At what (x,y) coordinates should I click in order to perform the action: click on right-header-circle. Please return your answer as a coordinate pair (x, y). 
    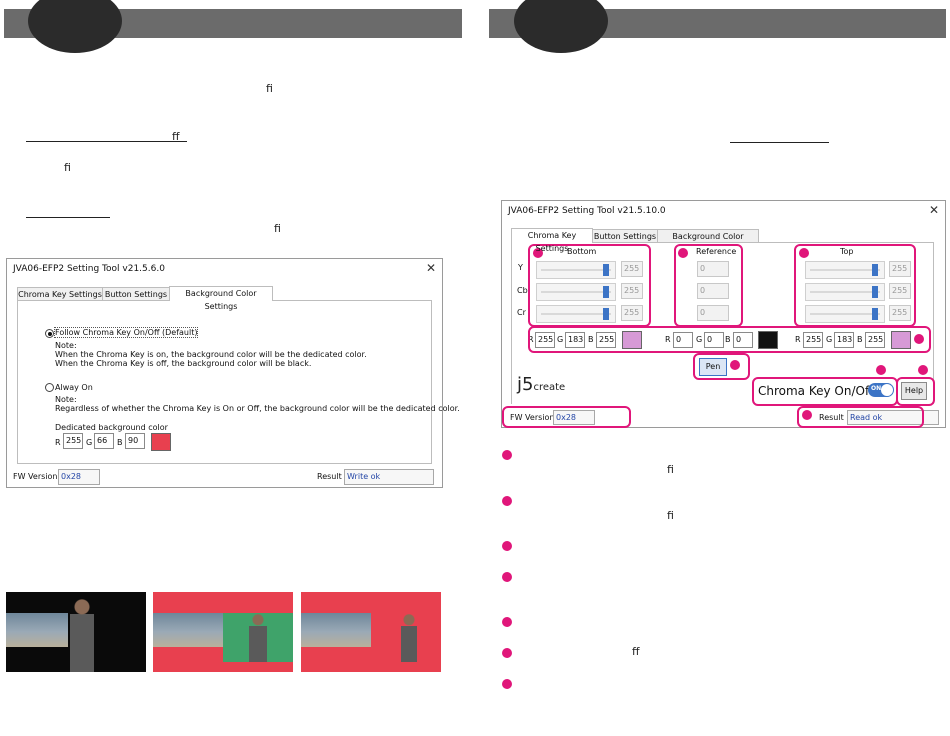
    Looking at the image, I should click on (561, 26).